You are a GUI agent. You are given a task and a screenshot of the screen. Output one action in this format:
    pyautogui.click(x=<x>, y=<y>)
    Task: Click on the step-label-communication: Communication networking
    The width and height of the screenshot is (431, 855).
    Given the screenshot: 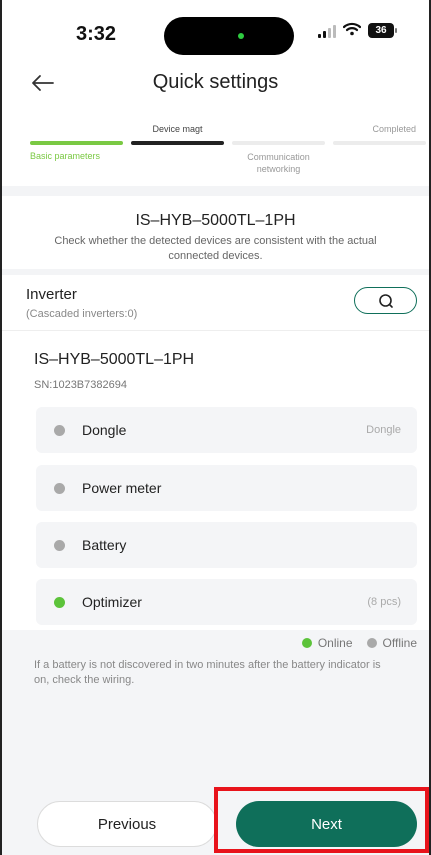 What is the action you would take?
    pyautogui.click(x=278, y=163)
    